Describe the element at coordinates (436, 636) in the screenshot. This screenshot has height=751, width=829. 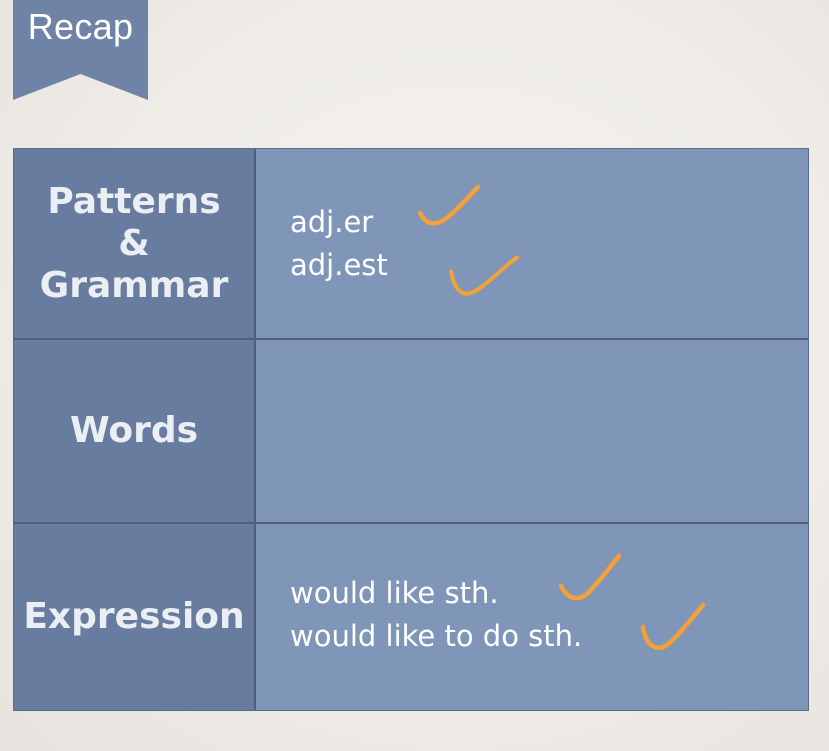
I see `entry-would-like-to-do-sth: would like to do sth.` at that location.